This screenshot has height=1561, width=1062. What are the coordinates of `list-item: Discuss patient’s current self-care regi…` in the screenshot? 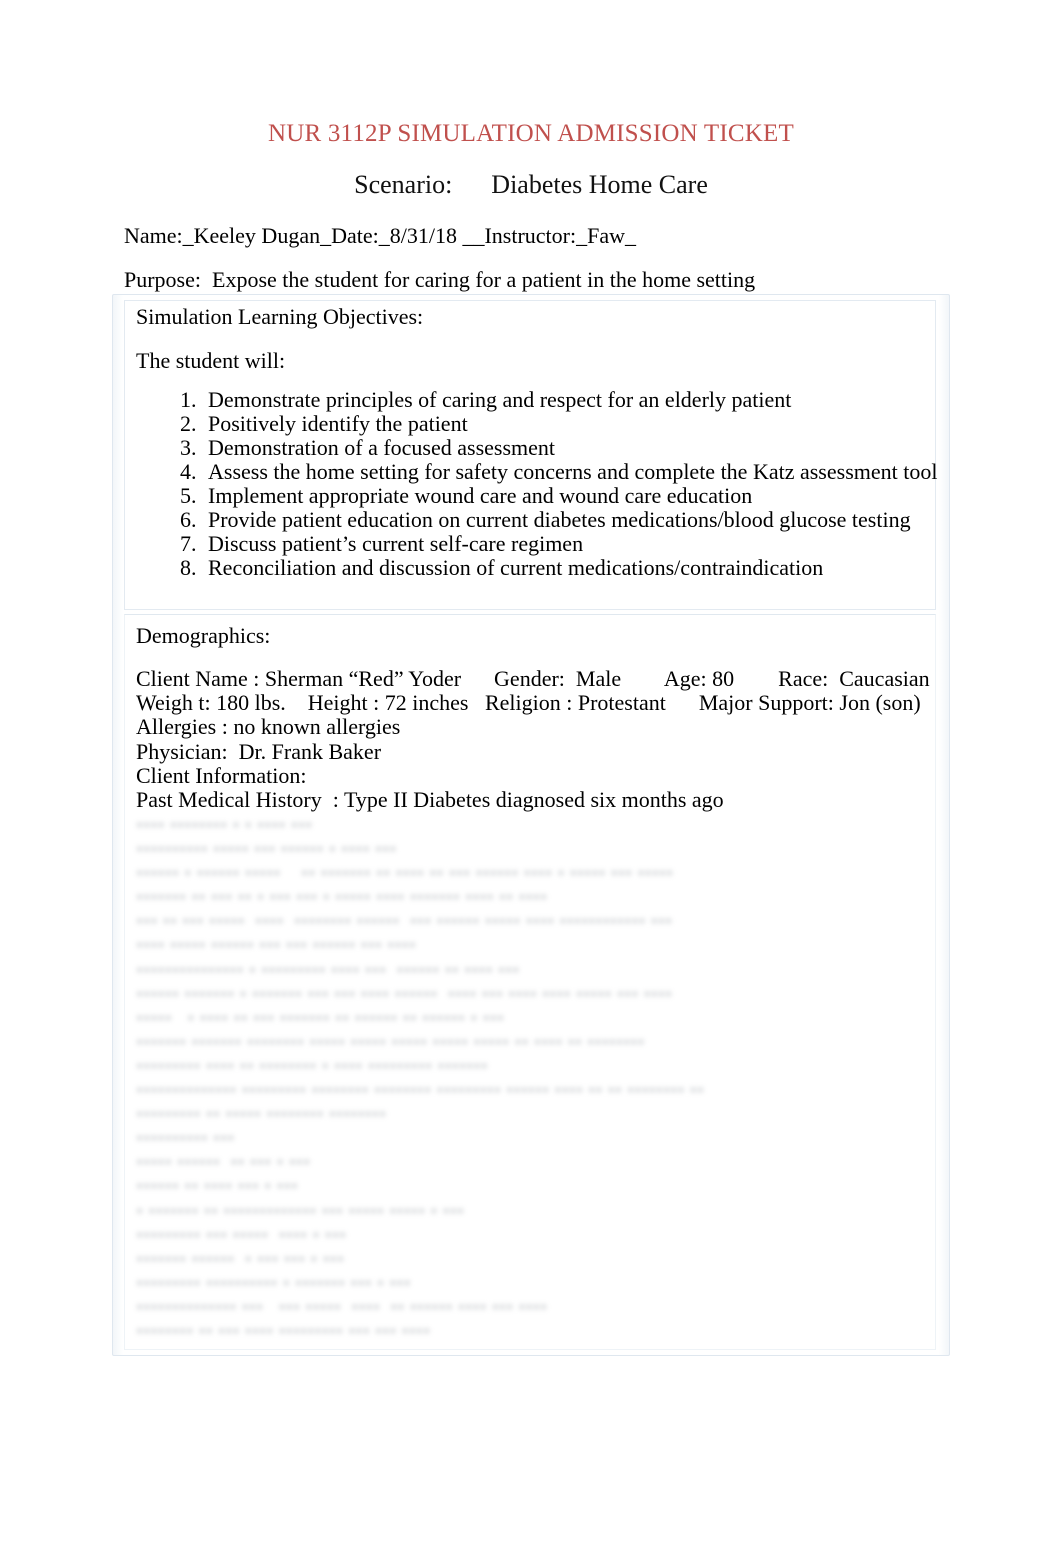 It's located at (569, 544).